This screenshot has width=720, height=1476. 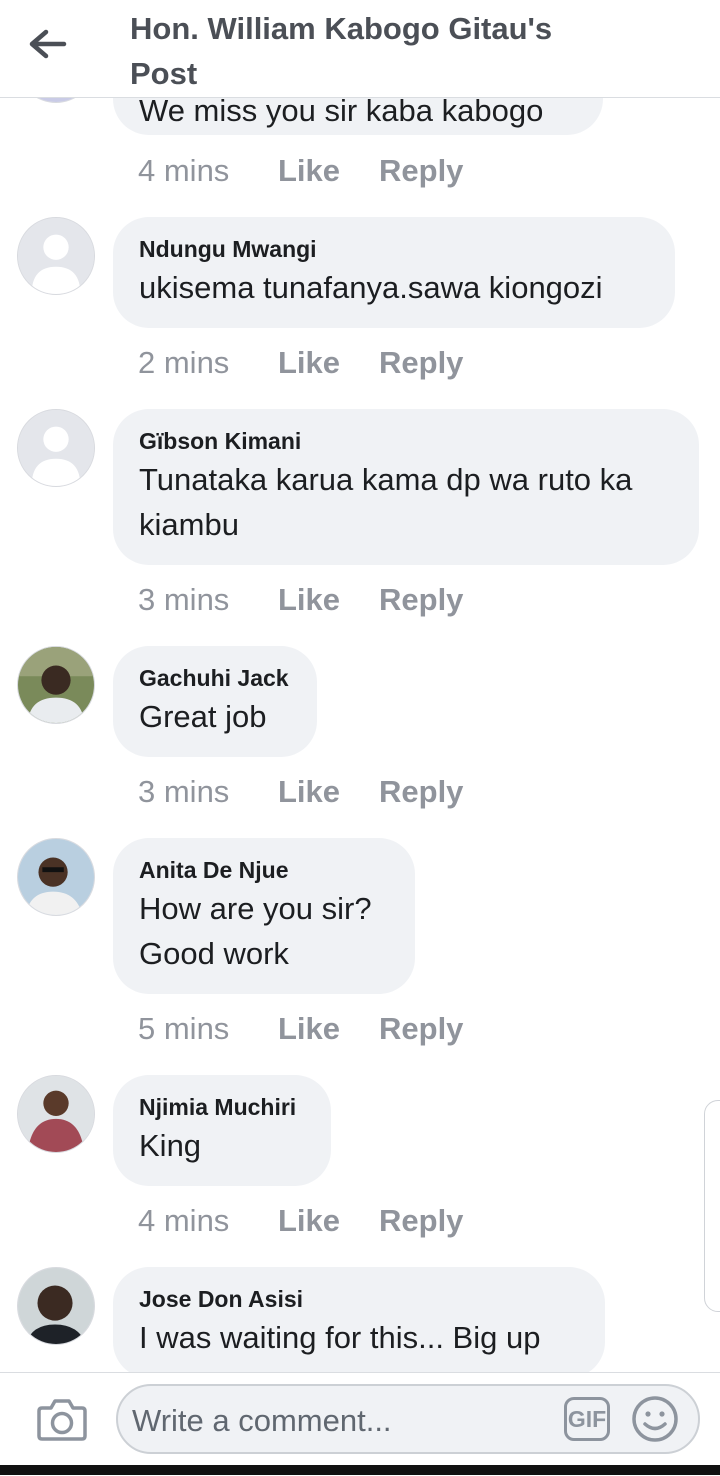 I want to click on emoji-button, so click(x=655, y=1419).